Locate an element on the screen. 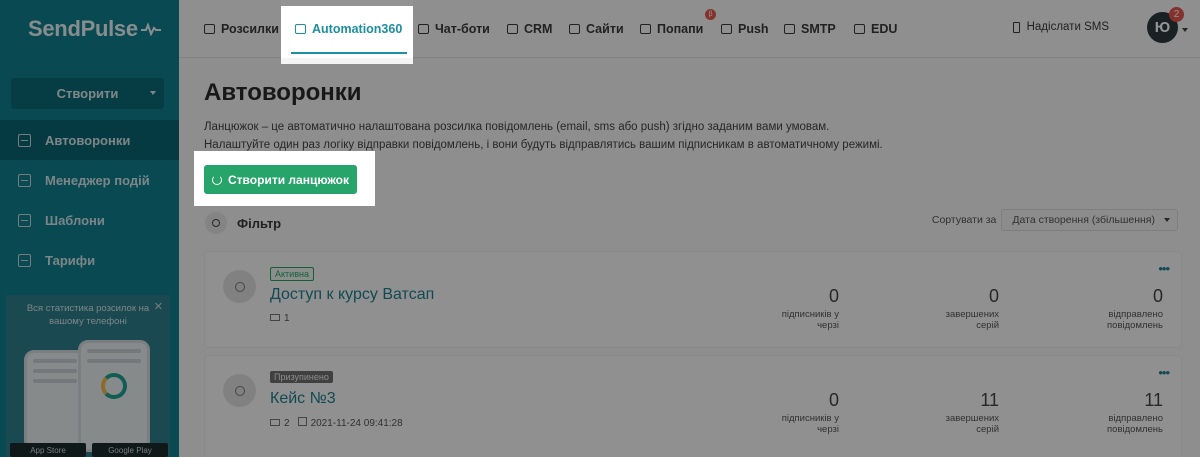 This screenshot has height=457, width=1200. sort-label: Сортувати за is located at coordinates (964, 220).